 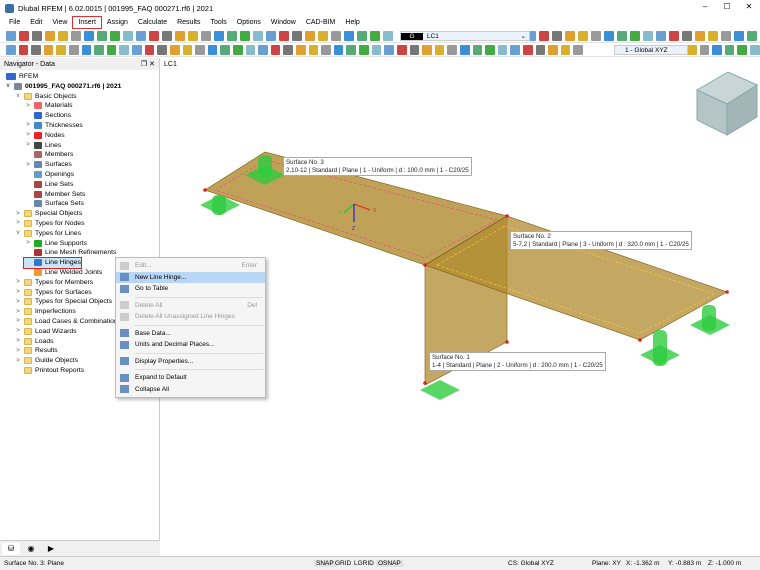 I want to click on close-panel-icon: ✕, so click(x=152, y=64).